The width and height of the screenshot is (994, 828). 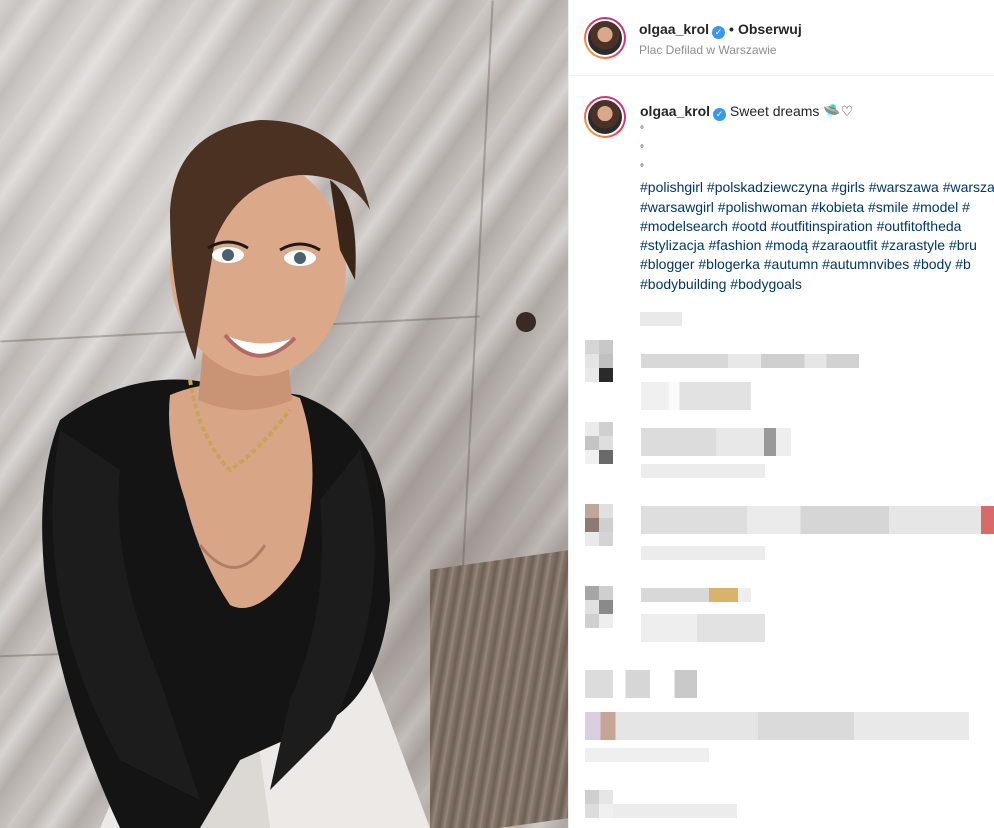 What do you see at coordinates (817, 284) in the screenshot?
I see `hashtag-line: #bodybuilding #bodygoals` at bounding box center [817, 284].